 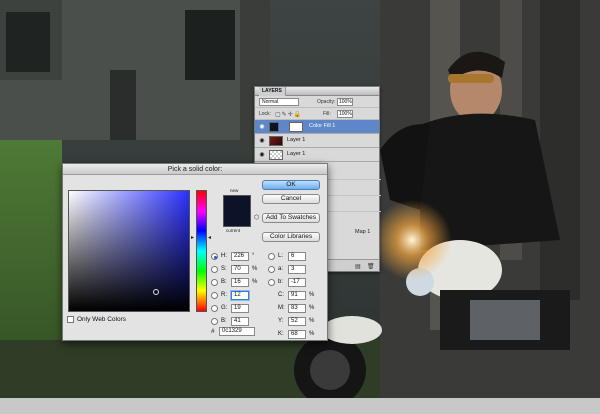 I want to click on tab-layers: LAYERS, so click(x=272, y=91).